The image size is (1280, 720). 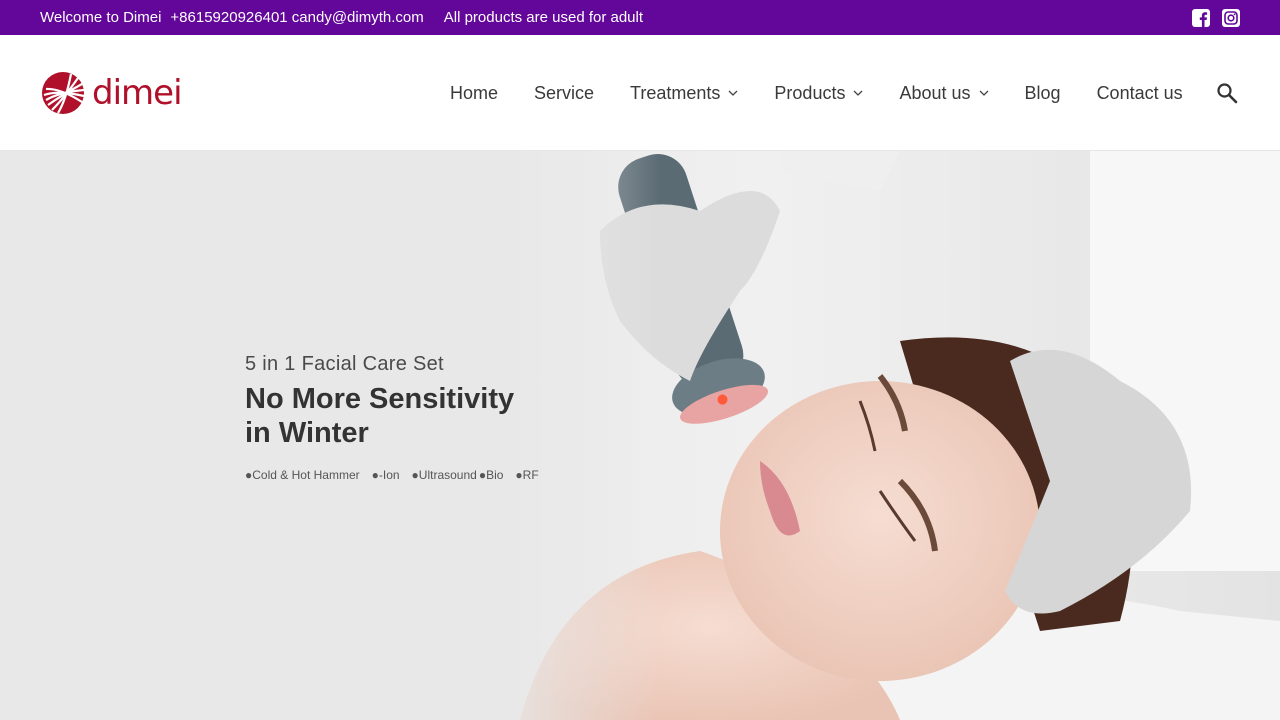 What do you see at coordinates (63, 93) in the screenshot?
I see `logo-mark-icon` at bounding box center [63, 93].